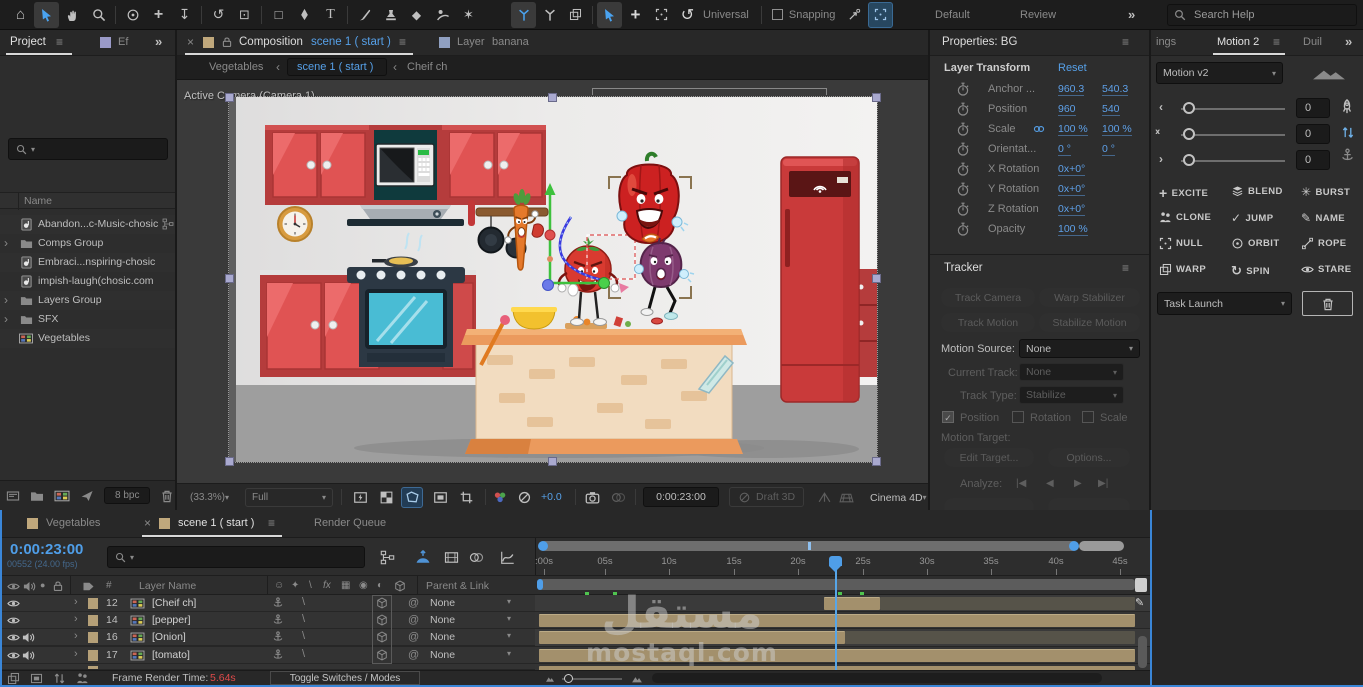 The width and height of the screenshot is (1363, 687). What do you see at coordinates (28, 637) in the screenshot?
I see `speaker-icon` at bounding box center [28, 637].